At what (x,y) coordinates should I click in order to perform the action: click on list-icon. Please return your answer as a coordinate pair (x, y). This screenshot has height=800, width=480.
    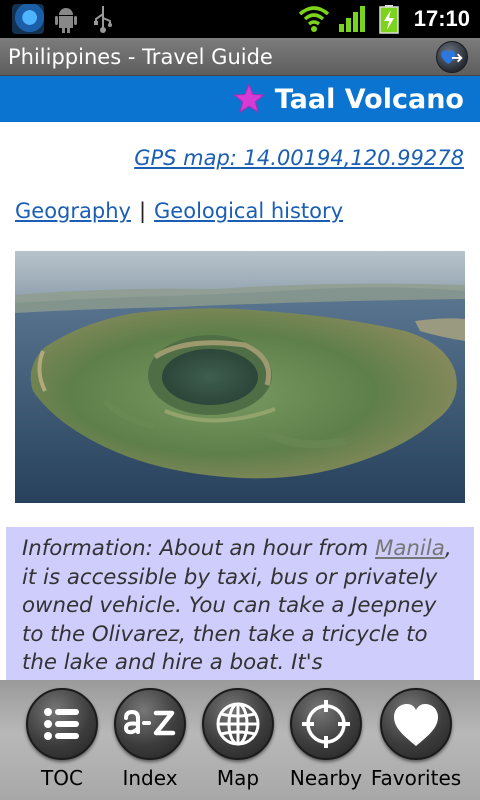
    Looking at the image, I should click on (61, 724).